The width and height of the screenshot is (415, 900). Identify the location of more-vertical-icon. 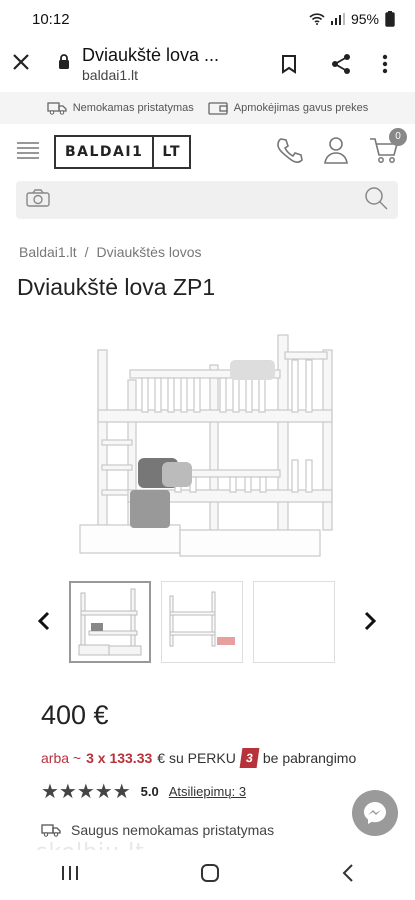
(385, 64).